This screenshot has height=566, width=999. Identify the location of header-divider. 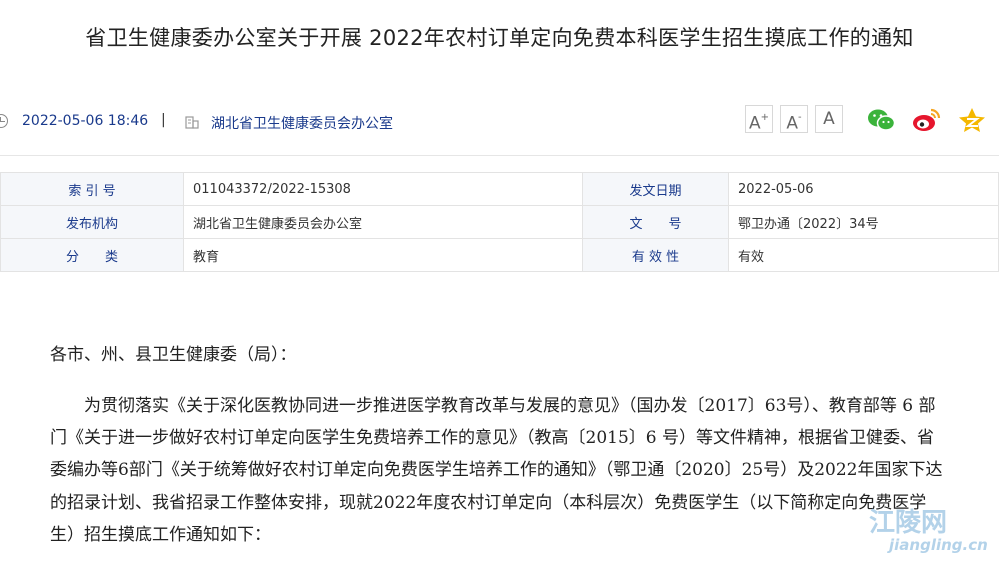
(499, 155).